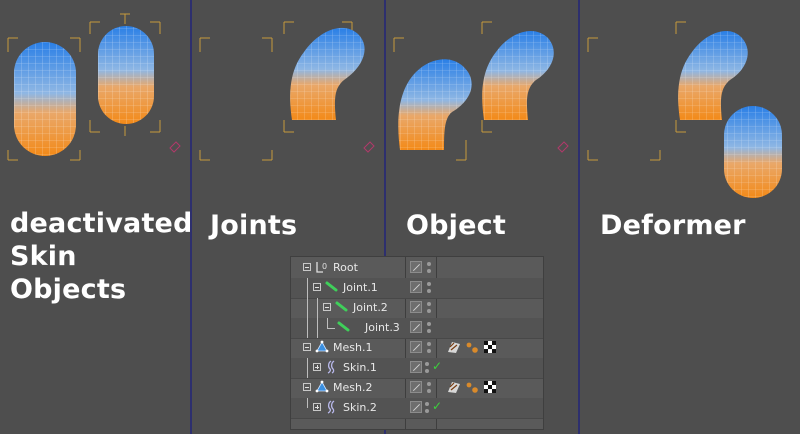  Describe the element at coordinates (370, 307) in the screenshot. I see `object-name: Joint.2` at that location.